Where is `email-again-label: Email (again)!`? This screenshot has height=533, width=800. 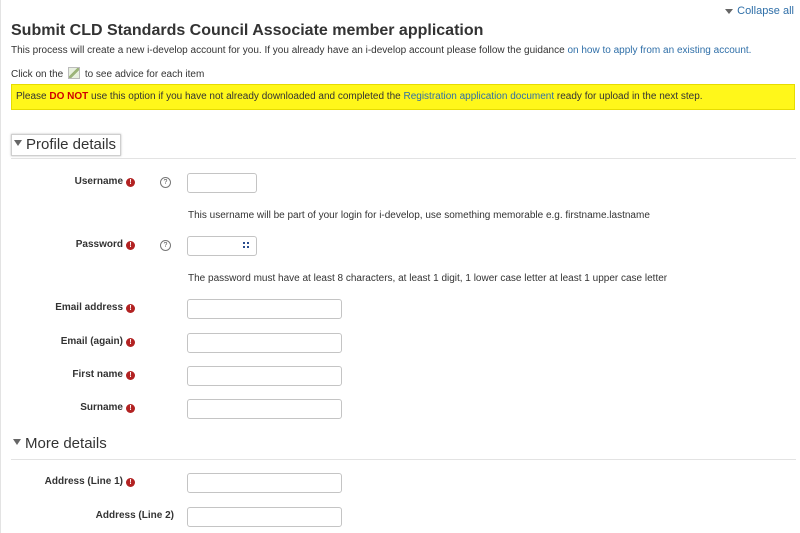
email-again-label: Email (again)! is located at coordinates (98, 341).